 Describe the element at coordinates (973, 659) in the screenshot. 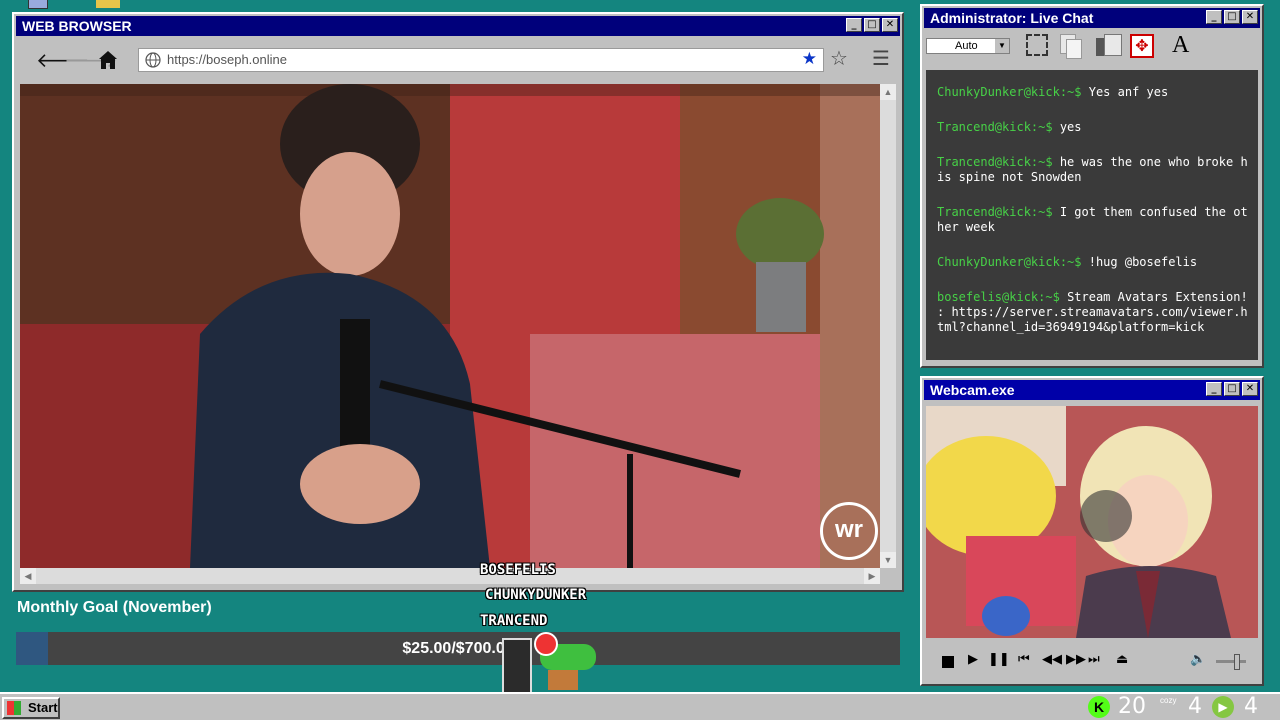

I see `play-icon: ▶` at that location.